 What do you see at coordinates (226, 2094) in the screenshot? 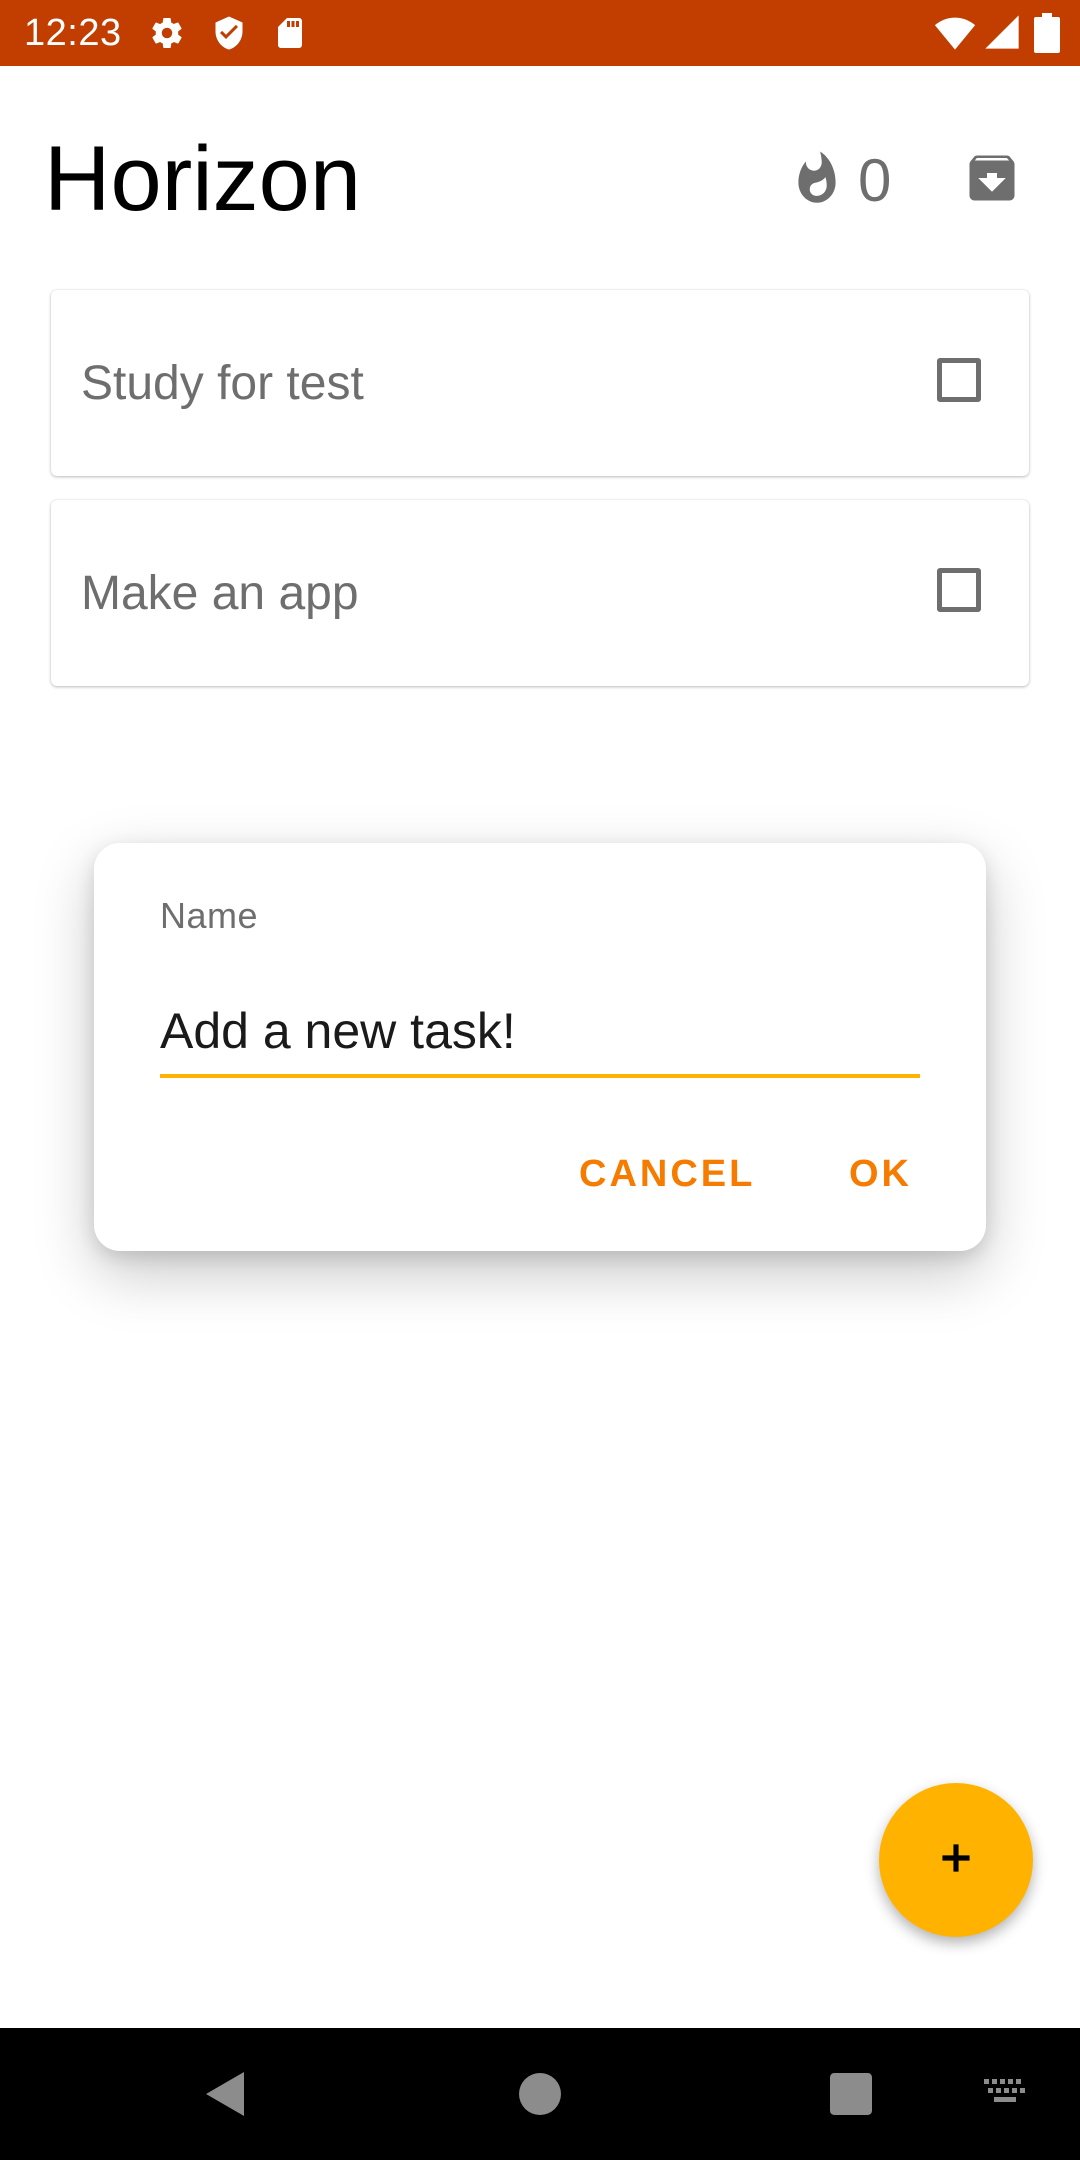
I see `back-icon` at bounding box center [226, 2094].